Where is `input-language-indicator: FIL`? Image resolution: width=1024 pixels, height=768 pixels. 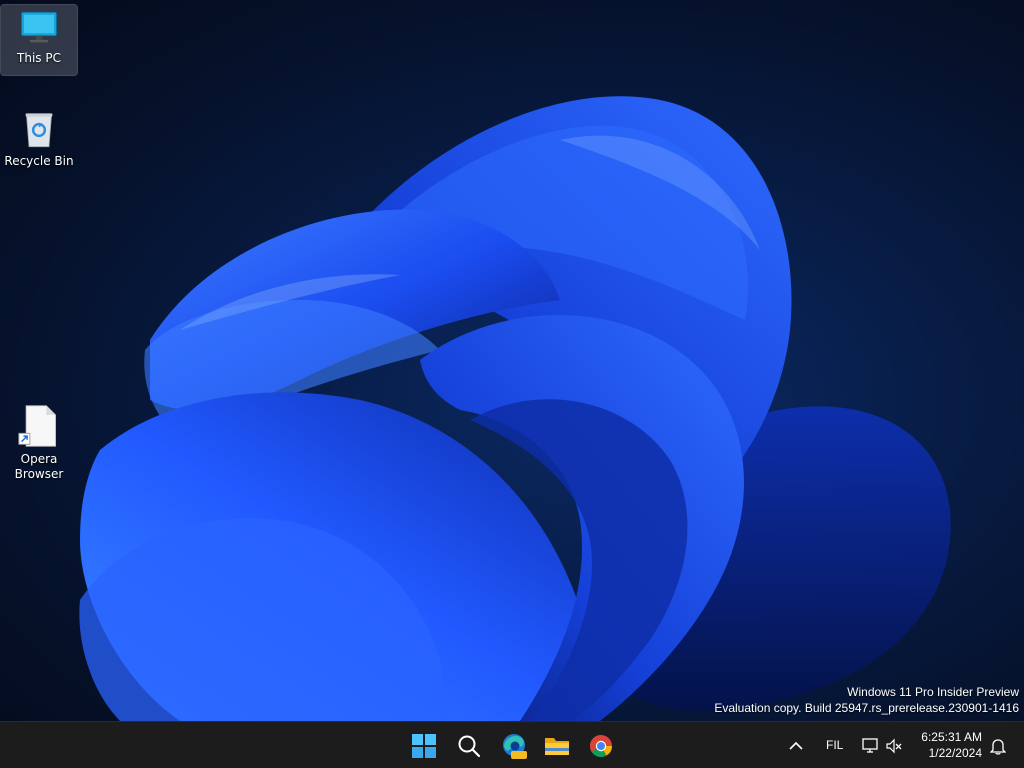 input-language-indicator: FIL is located at coordinates (834, 745).